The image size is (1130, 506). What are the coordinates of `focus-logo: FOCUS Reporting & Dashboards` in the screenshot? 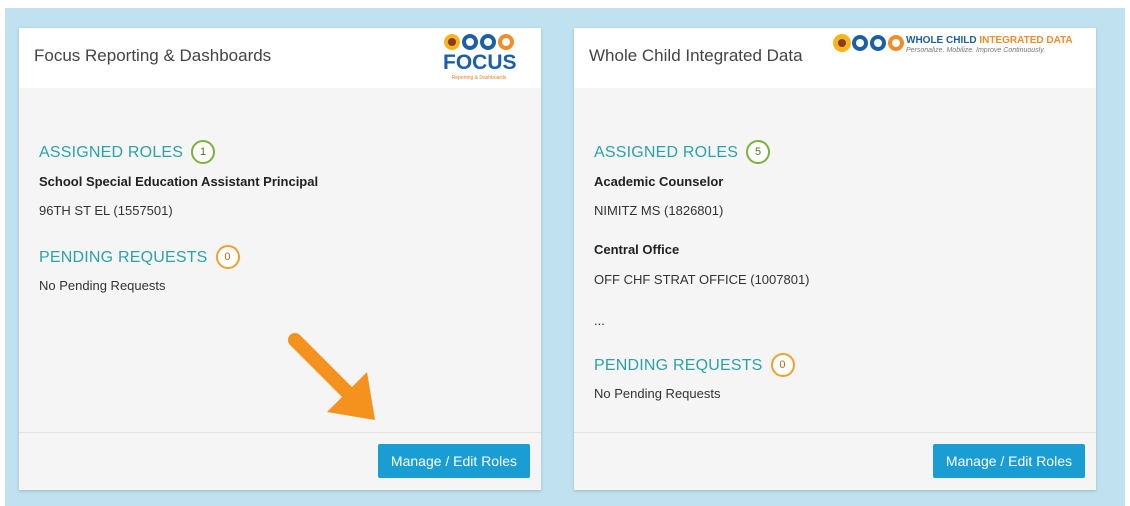 It's located at (483, 58).